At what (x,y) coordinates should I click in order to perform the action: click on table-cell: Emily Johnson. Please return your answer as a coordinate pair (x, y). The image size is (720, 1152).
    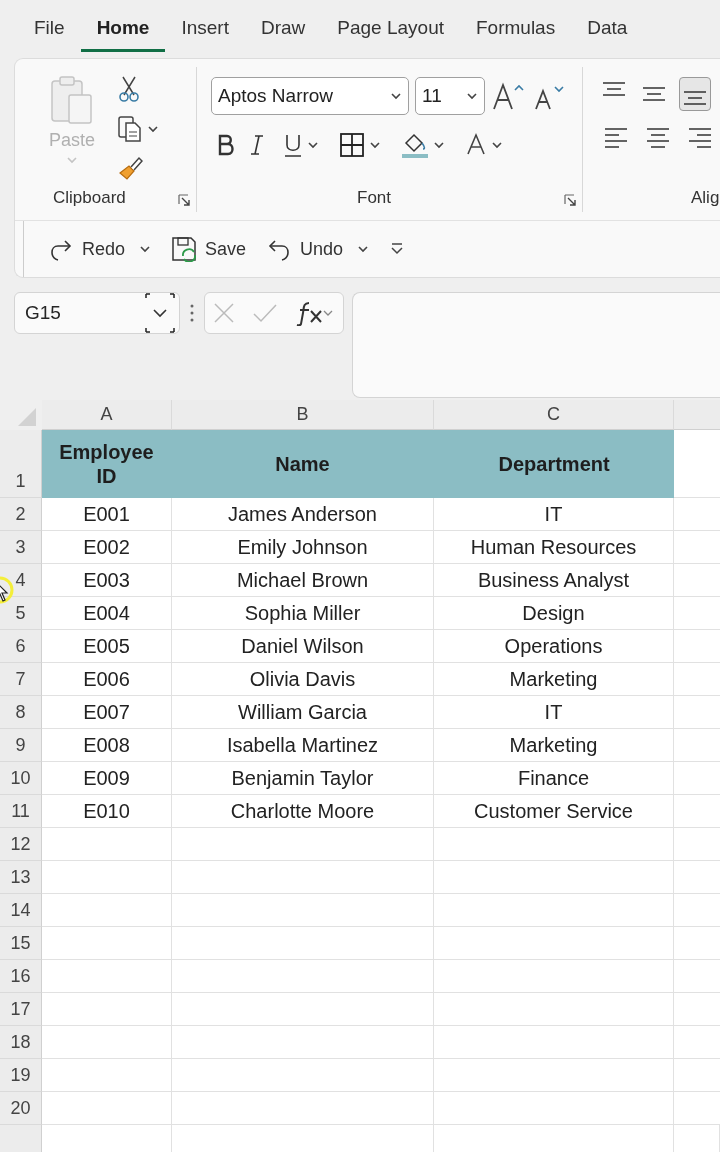
    Looking at the image, I should click on (303, 547).